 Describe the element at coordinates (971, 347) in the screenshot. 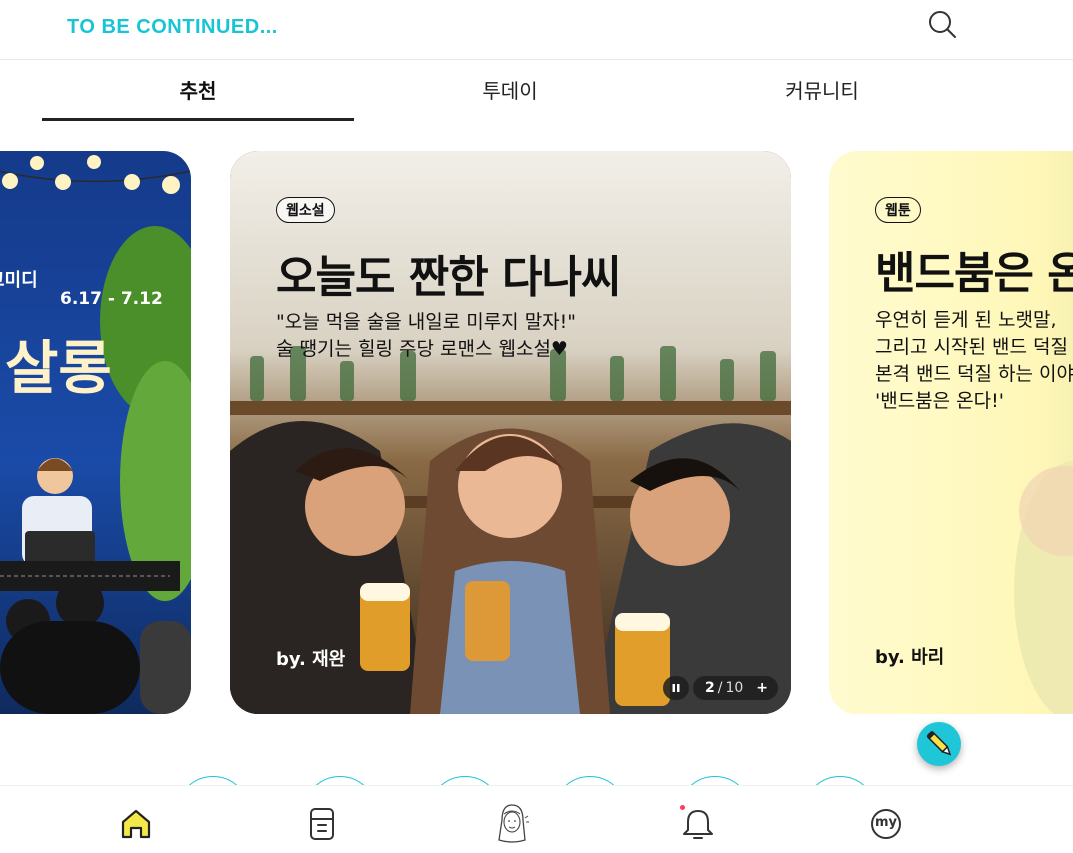

I see `banner-description-next-2: 그리고 시작된 밴드 덕질` at that location.